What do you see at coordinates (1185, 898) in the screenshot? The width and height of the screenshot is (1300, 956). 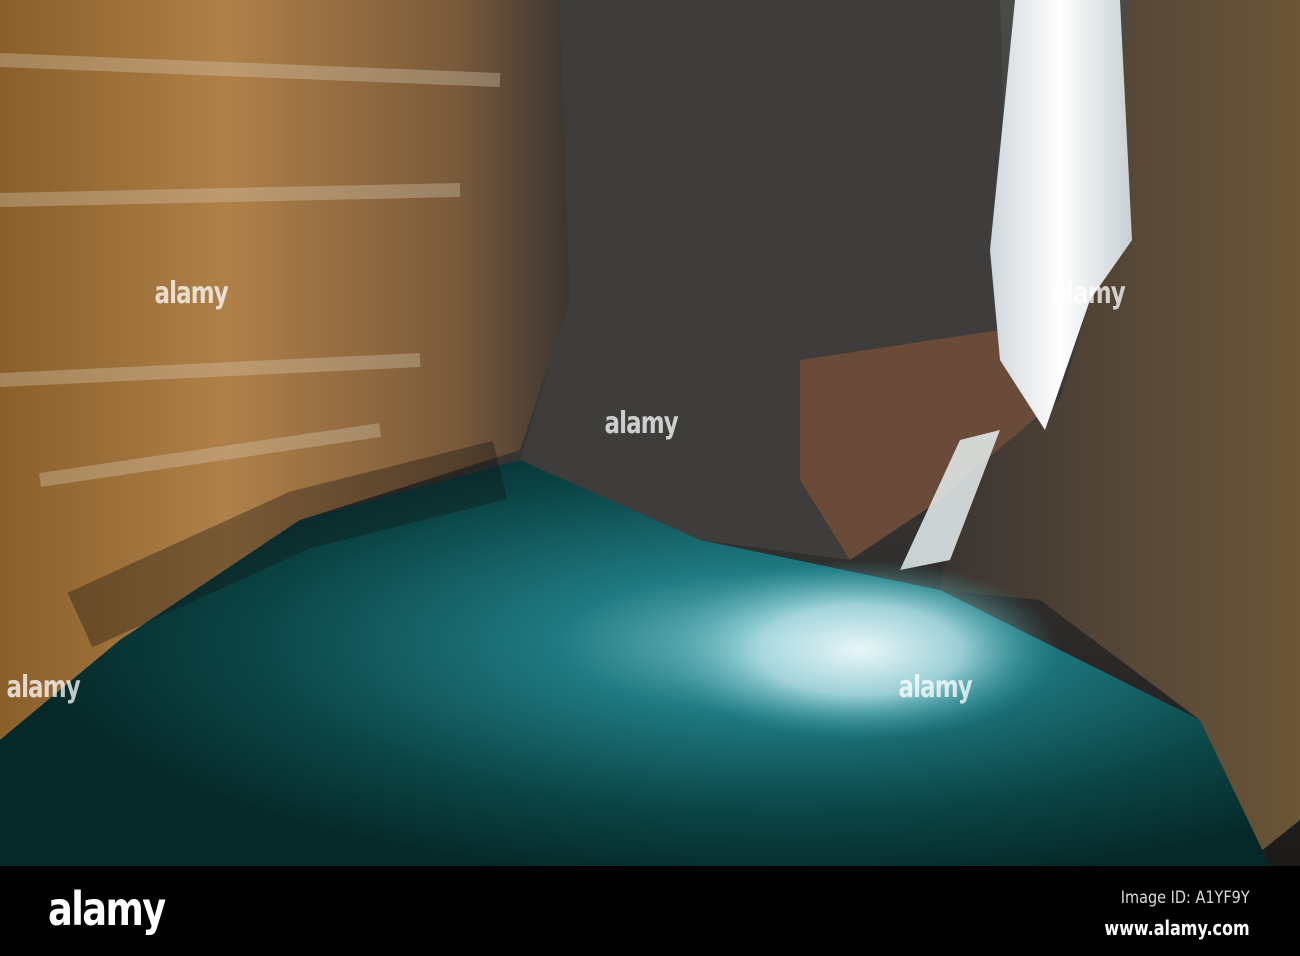 I see `image-id: Image ID: A1YF9Y` at bounding box center [1185, 898].